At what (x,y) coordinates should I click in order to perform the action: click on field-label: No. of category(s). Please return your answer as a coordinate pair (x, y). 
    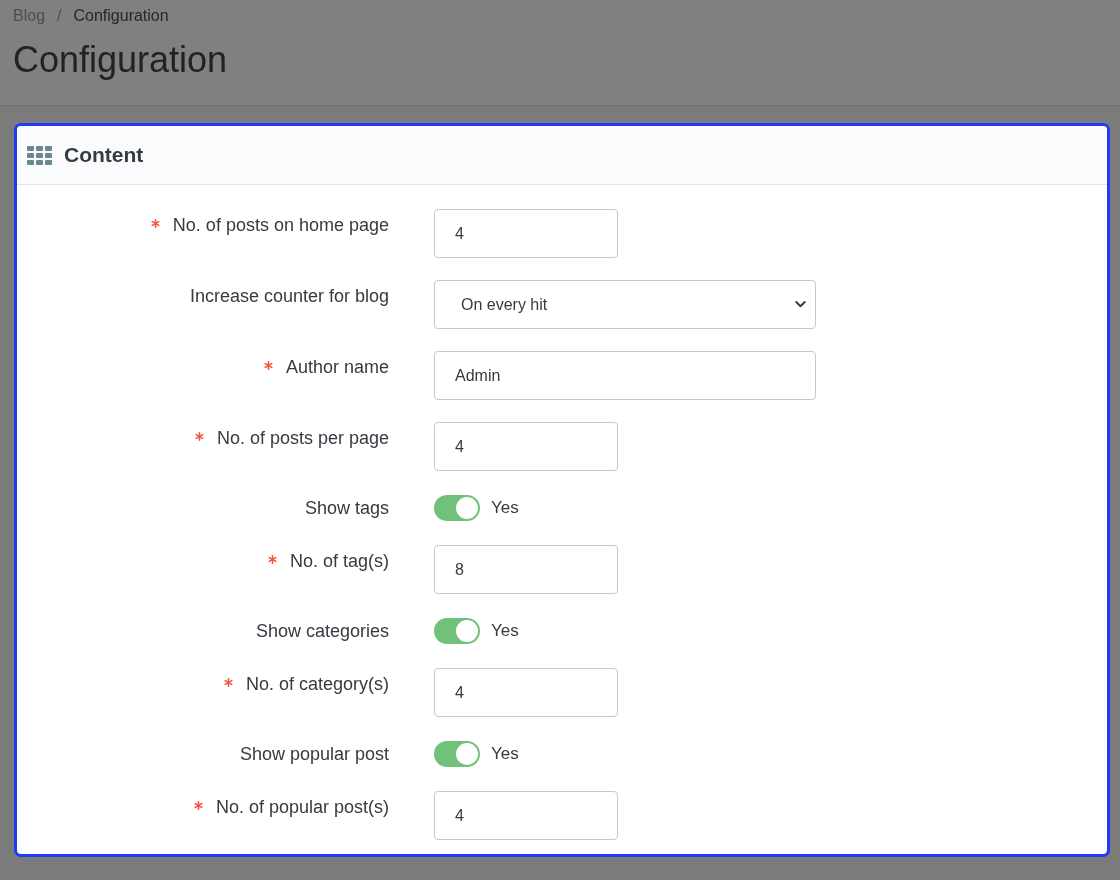
    Looking at the image, I should click on (317, 684).